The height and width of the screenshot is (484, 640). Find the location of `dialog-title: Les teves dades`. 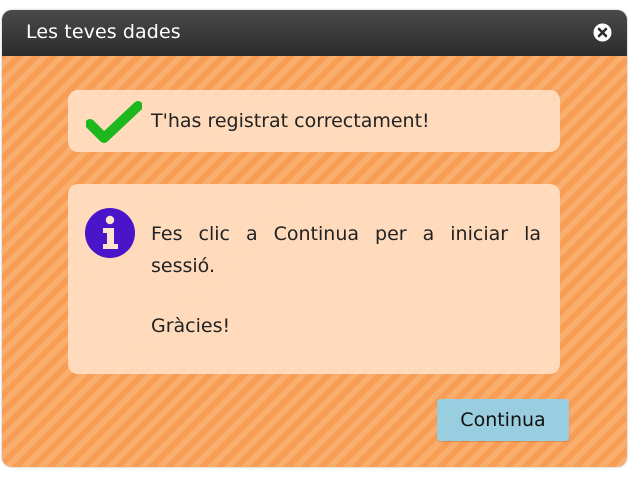

dialog-title: Les teves dades is located at coordinates (103, 32).